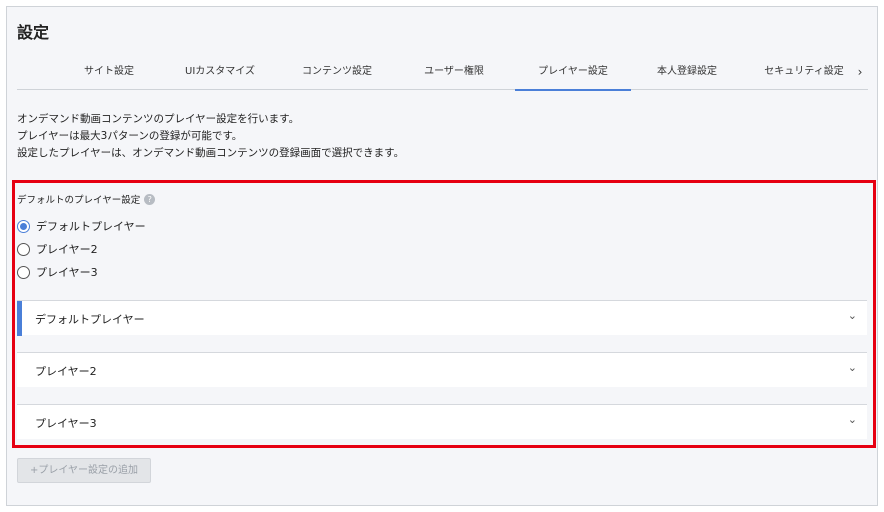 This screenshot has height=512, width=884. Describe the element at coordinates (687, 76) in the screenshot. I see `tab-identity-registration: 本人登録設定` at that location.